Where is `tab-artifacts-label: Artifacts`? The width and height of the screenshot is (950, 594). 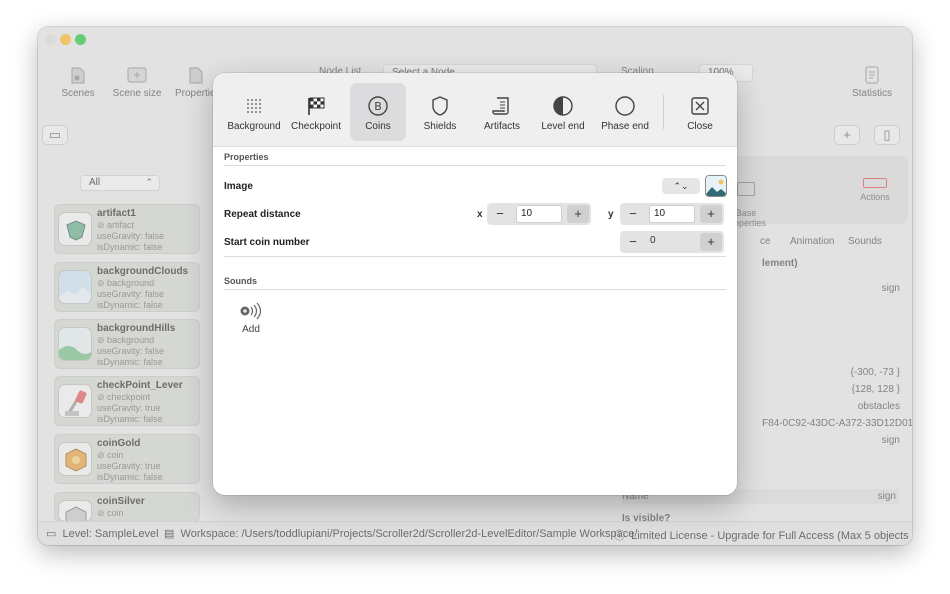 tab-artifacts-label: Artifacts is located at coordinates (502, 126).